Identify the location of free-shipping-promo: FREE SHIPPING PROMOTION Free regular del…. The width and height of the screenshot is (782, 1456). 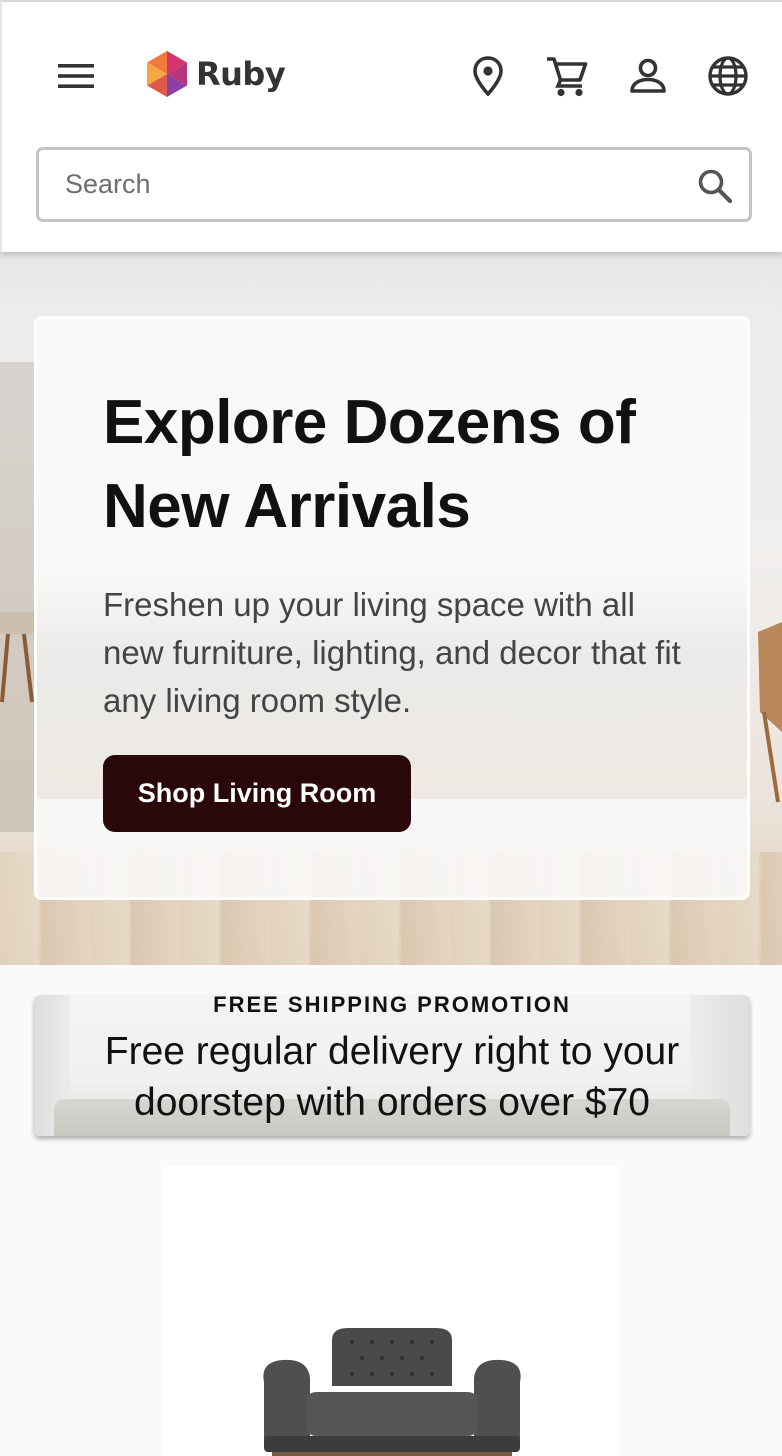
(392, 1065).